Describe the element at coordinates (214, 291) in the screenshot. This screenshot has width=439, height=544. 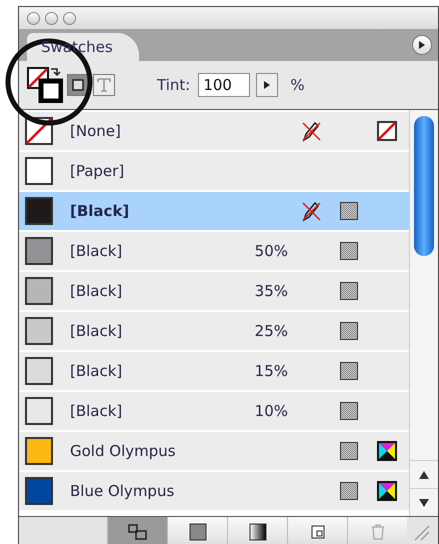
I see `swatch-row: [Black] 35%` at that location.